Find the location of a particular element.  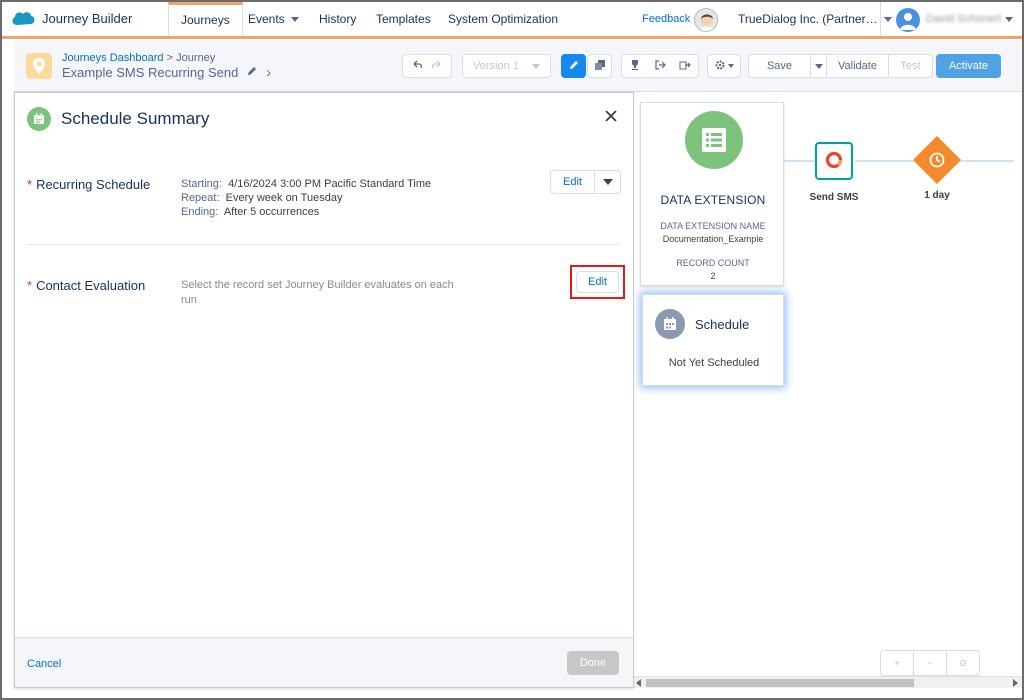

ending-line: Ending: After 5 occurrences is located at coordinates (306, 212).